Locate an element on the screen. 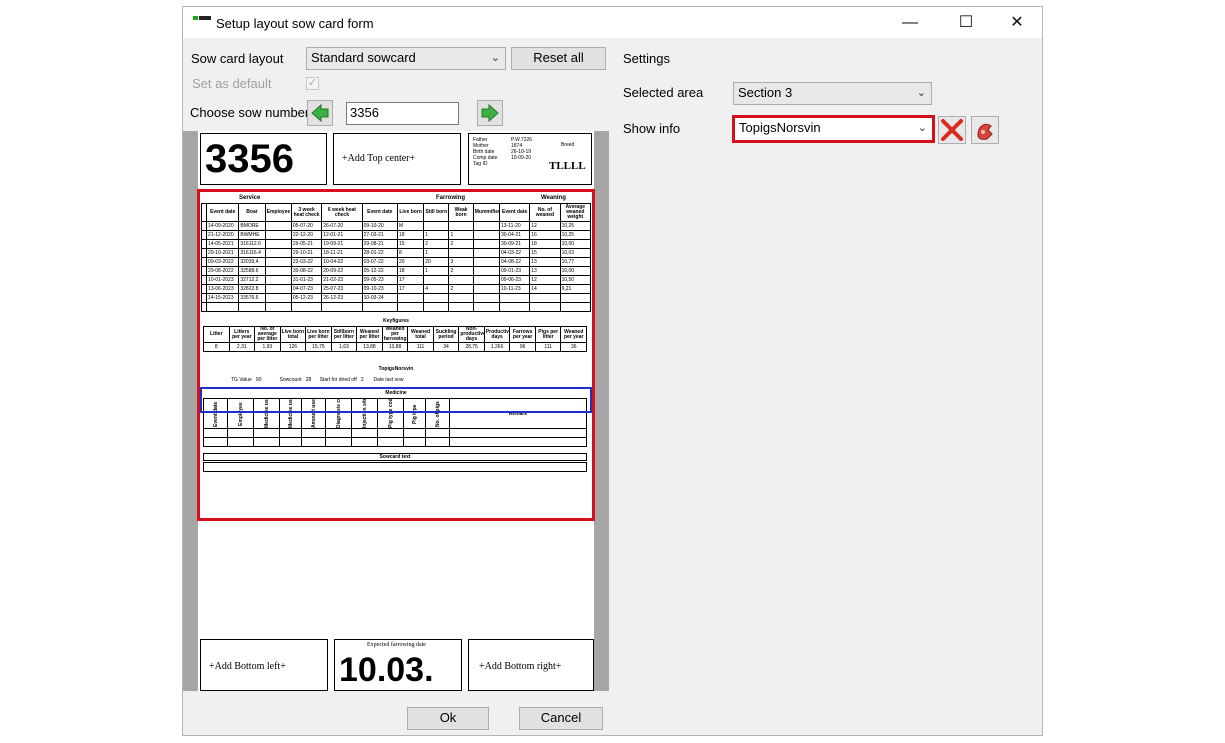 This screenshot has width=1225, height=743. info-label: Tag ID is located at coordinates (480, 164).